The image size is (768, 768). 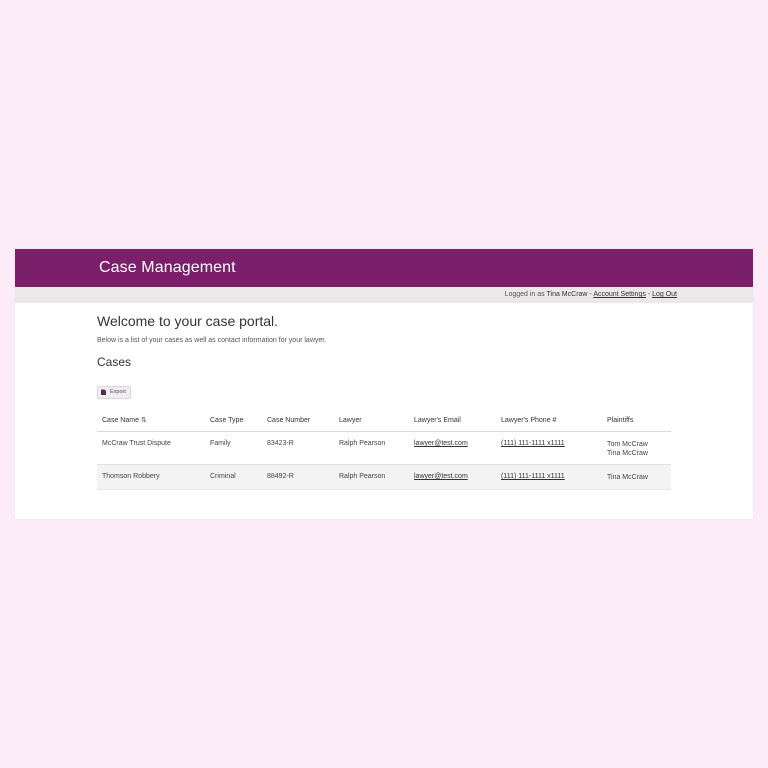 I want to click on document-icon, so click(x=103, y=392).